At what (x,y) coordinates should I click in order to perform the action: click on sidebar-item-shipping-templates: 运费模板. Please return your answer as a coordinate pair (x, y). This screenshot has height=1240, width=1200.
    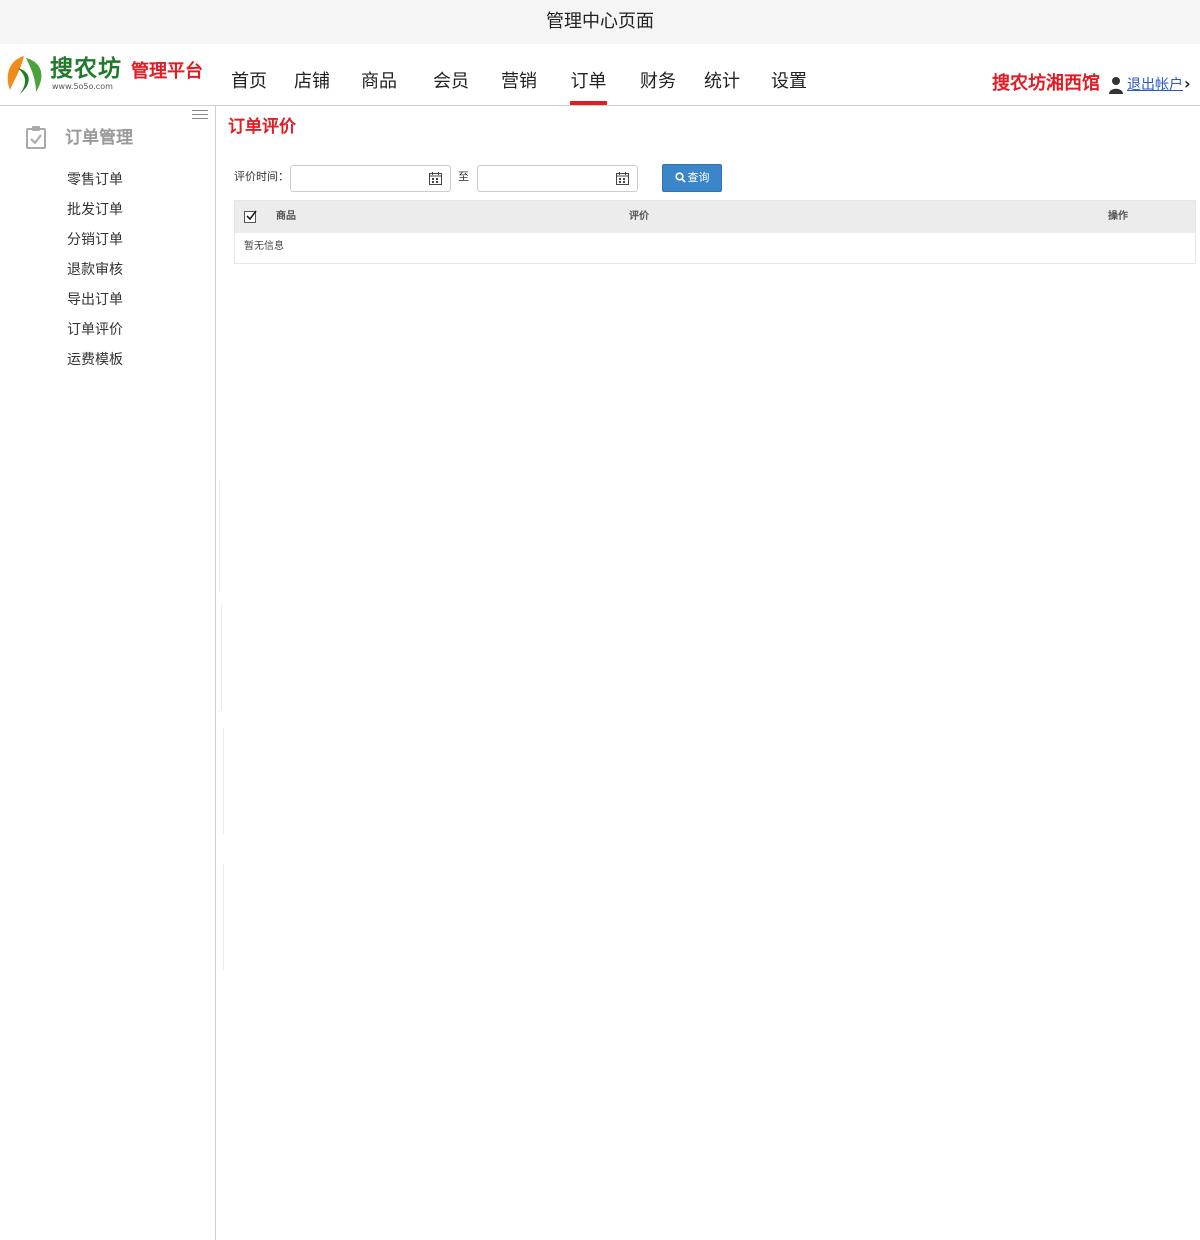
    Looking at the image, I should click on (95, 363).